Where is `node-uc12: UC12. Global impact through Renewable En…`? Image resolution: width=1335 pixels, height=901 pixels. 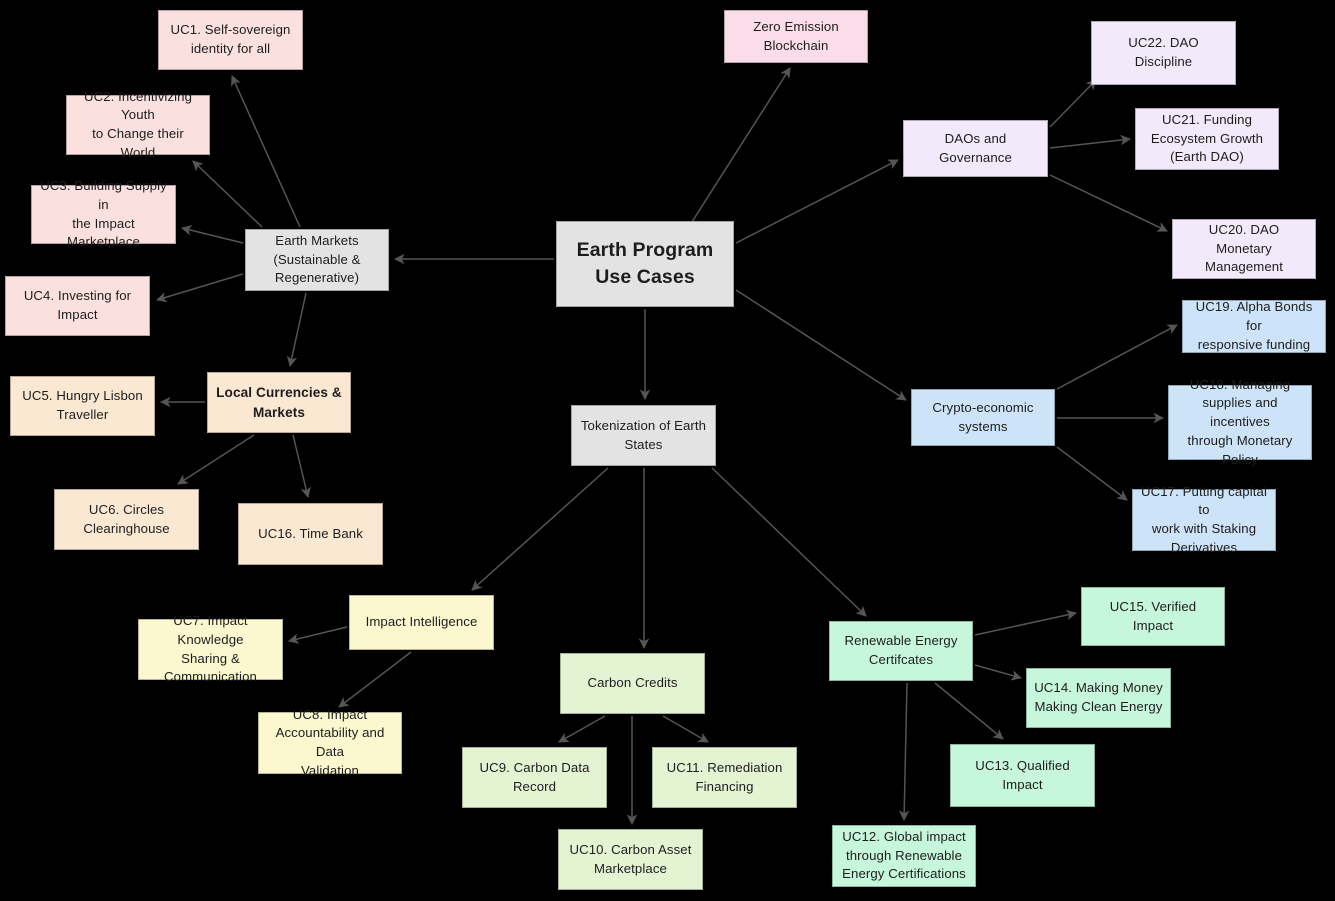 node-uc12: UC12. Global impact through Renewable En… is located at coordinates (904, 856).